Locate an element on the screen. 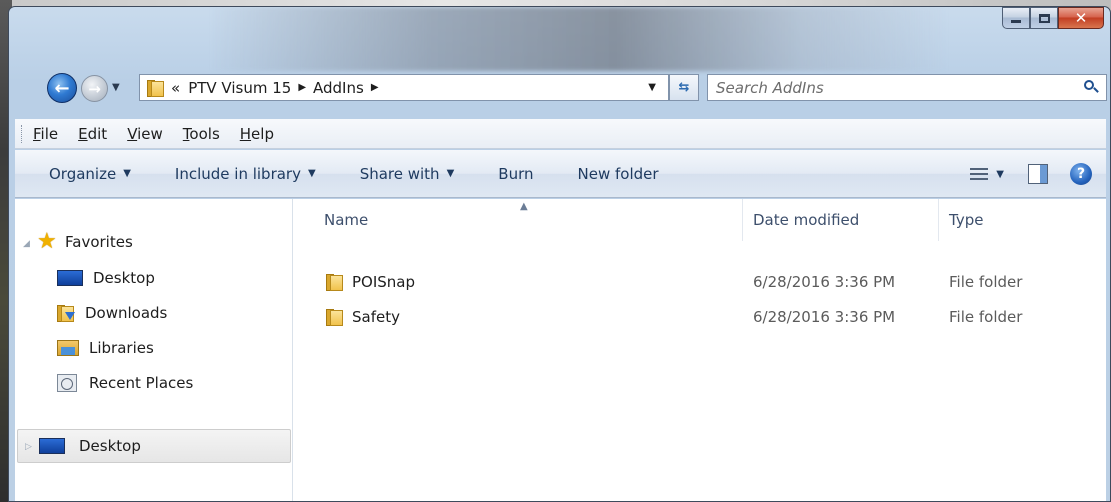 This screenshot has width=1111, height=502. refresh-icon: ⇆ is located at coordinates (684, 87).